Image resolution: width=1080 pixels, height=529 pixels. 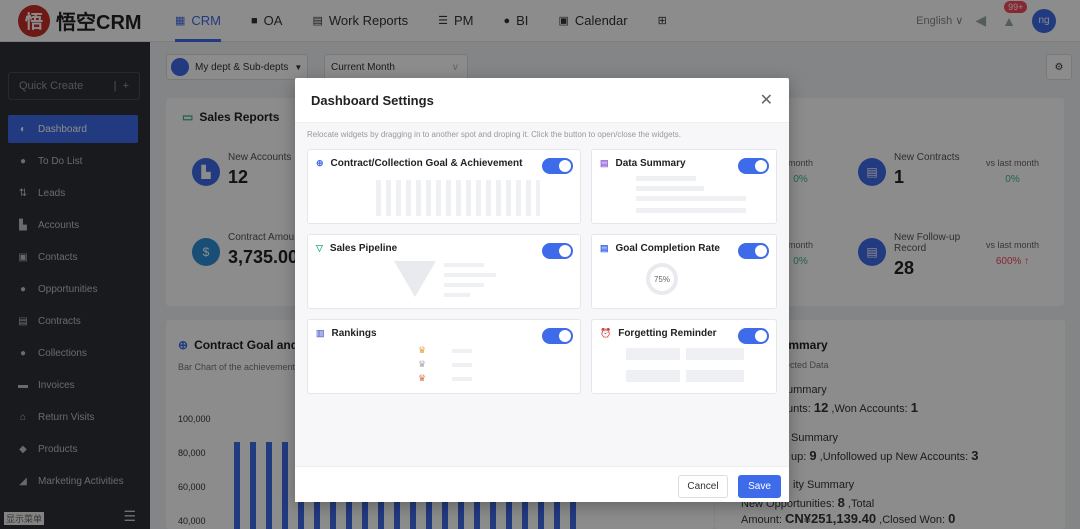 I want to click on ranking-icon: ▥, so click(x=320, y=333).